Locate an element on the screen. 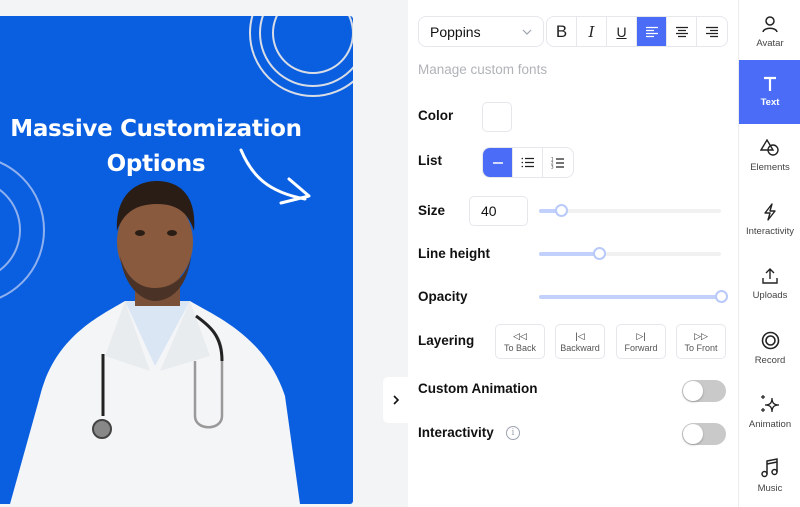 This screenshot has width=800, height=507. text-icon is located at coordinates (770, 83).